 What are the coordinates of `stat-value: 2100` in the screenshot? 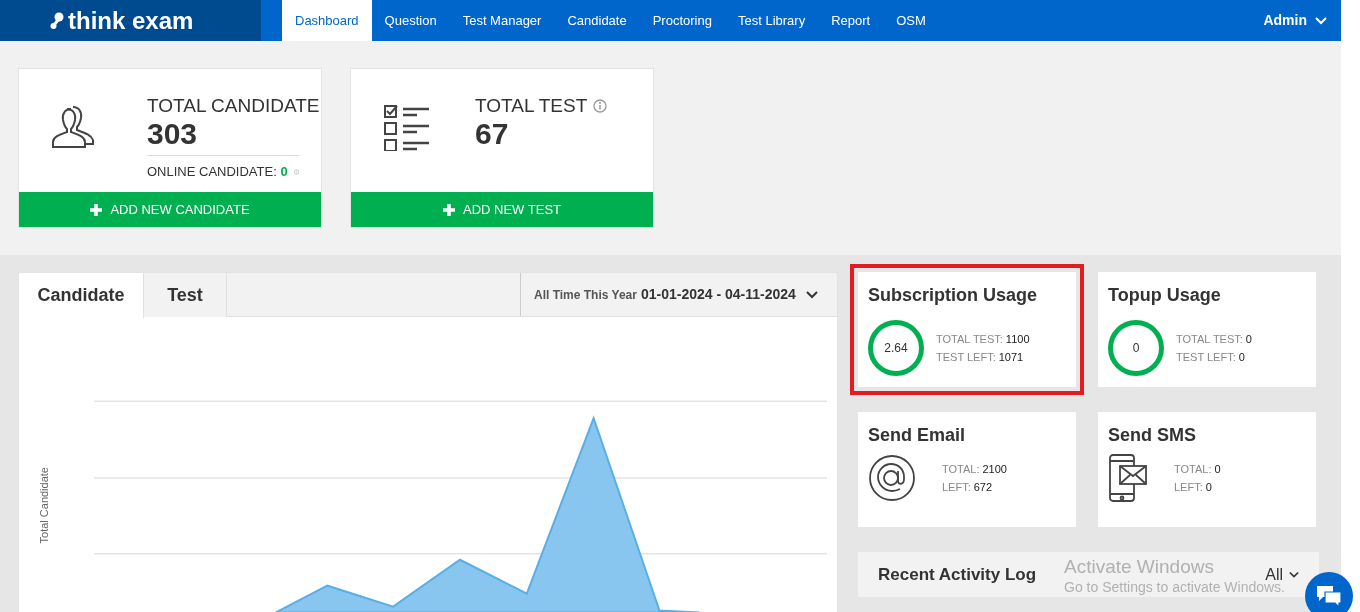 It's located at (994, 469).